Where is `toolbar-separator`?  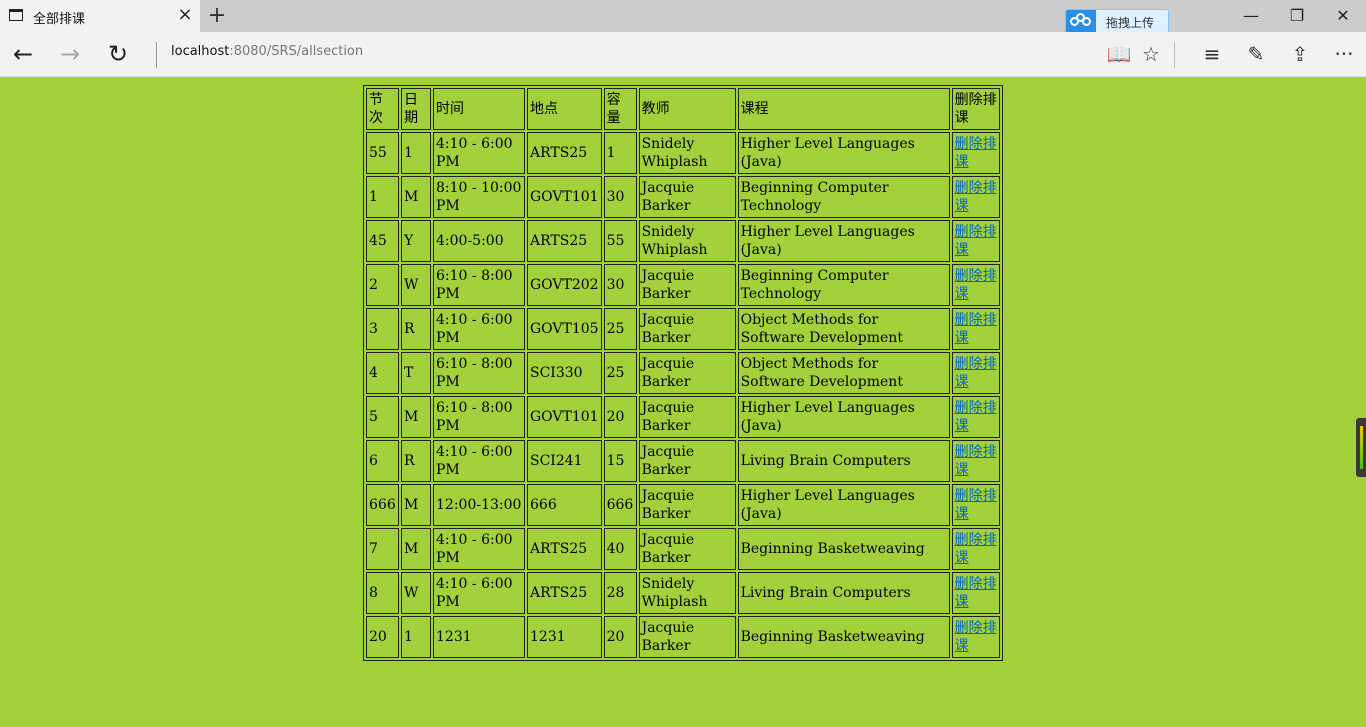 toolbar-separator is located at coordinates (1174, 55).